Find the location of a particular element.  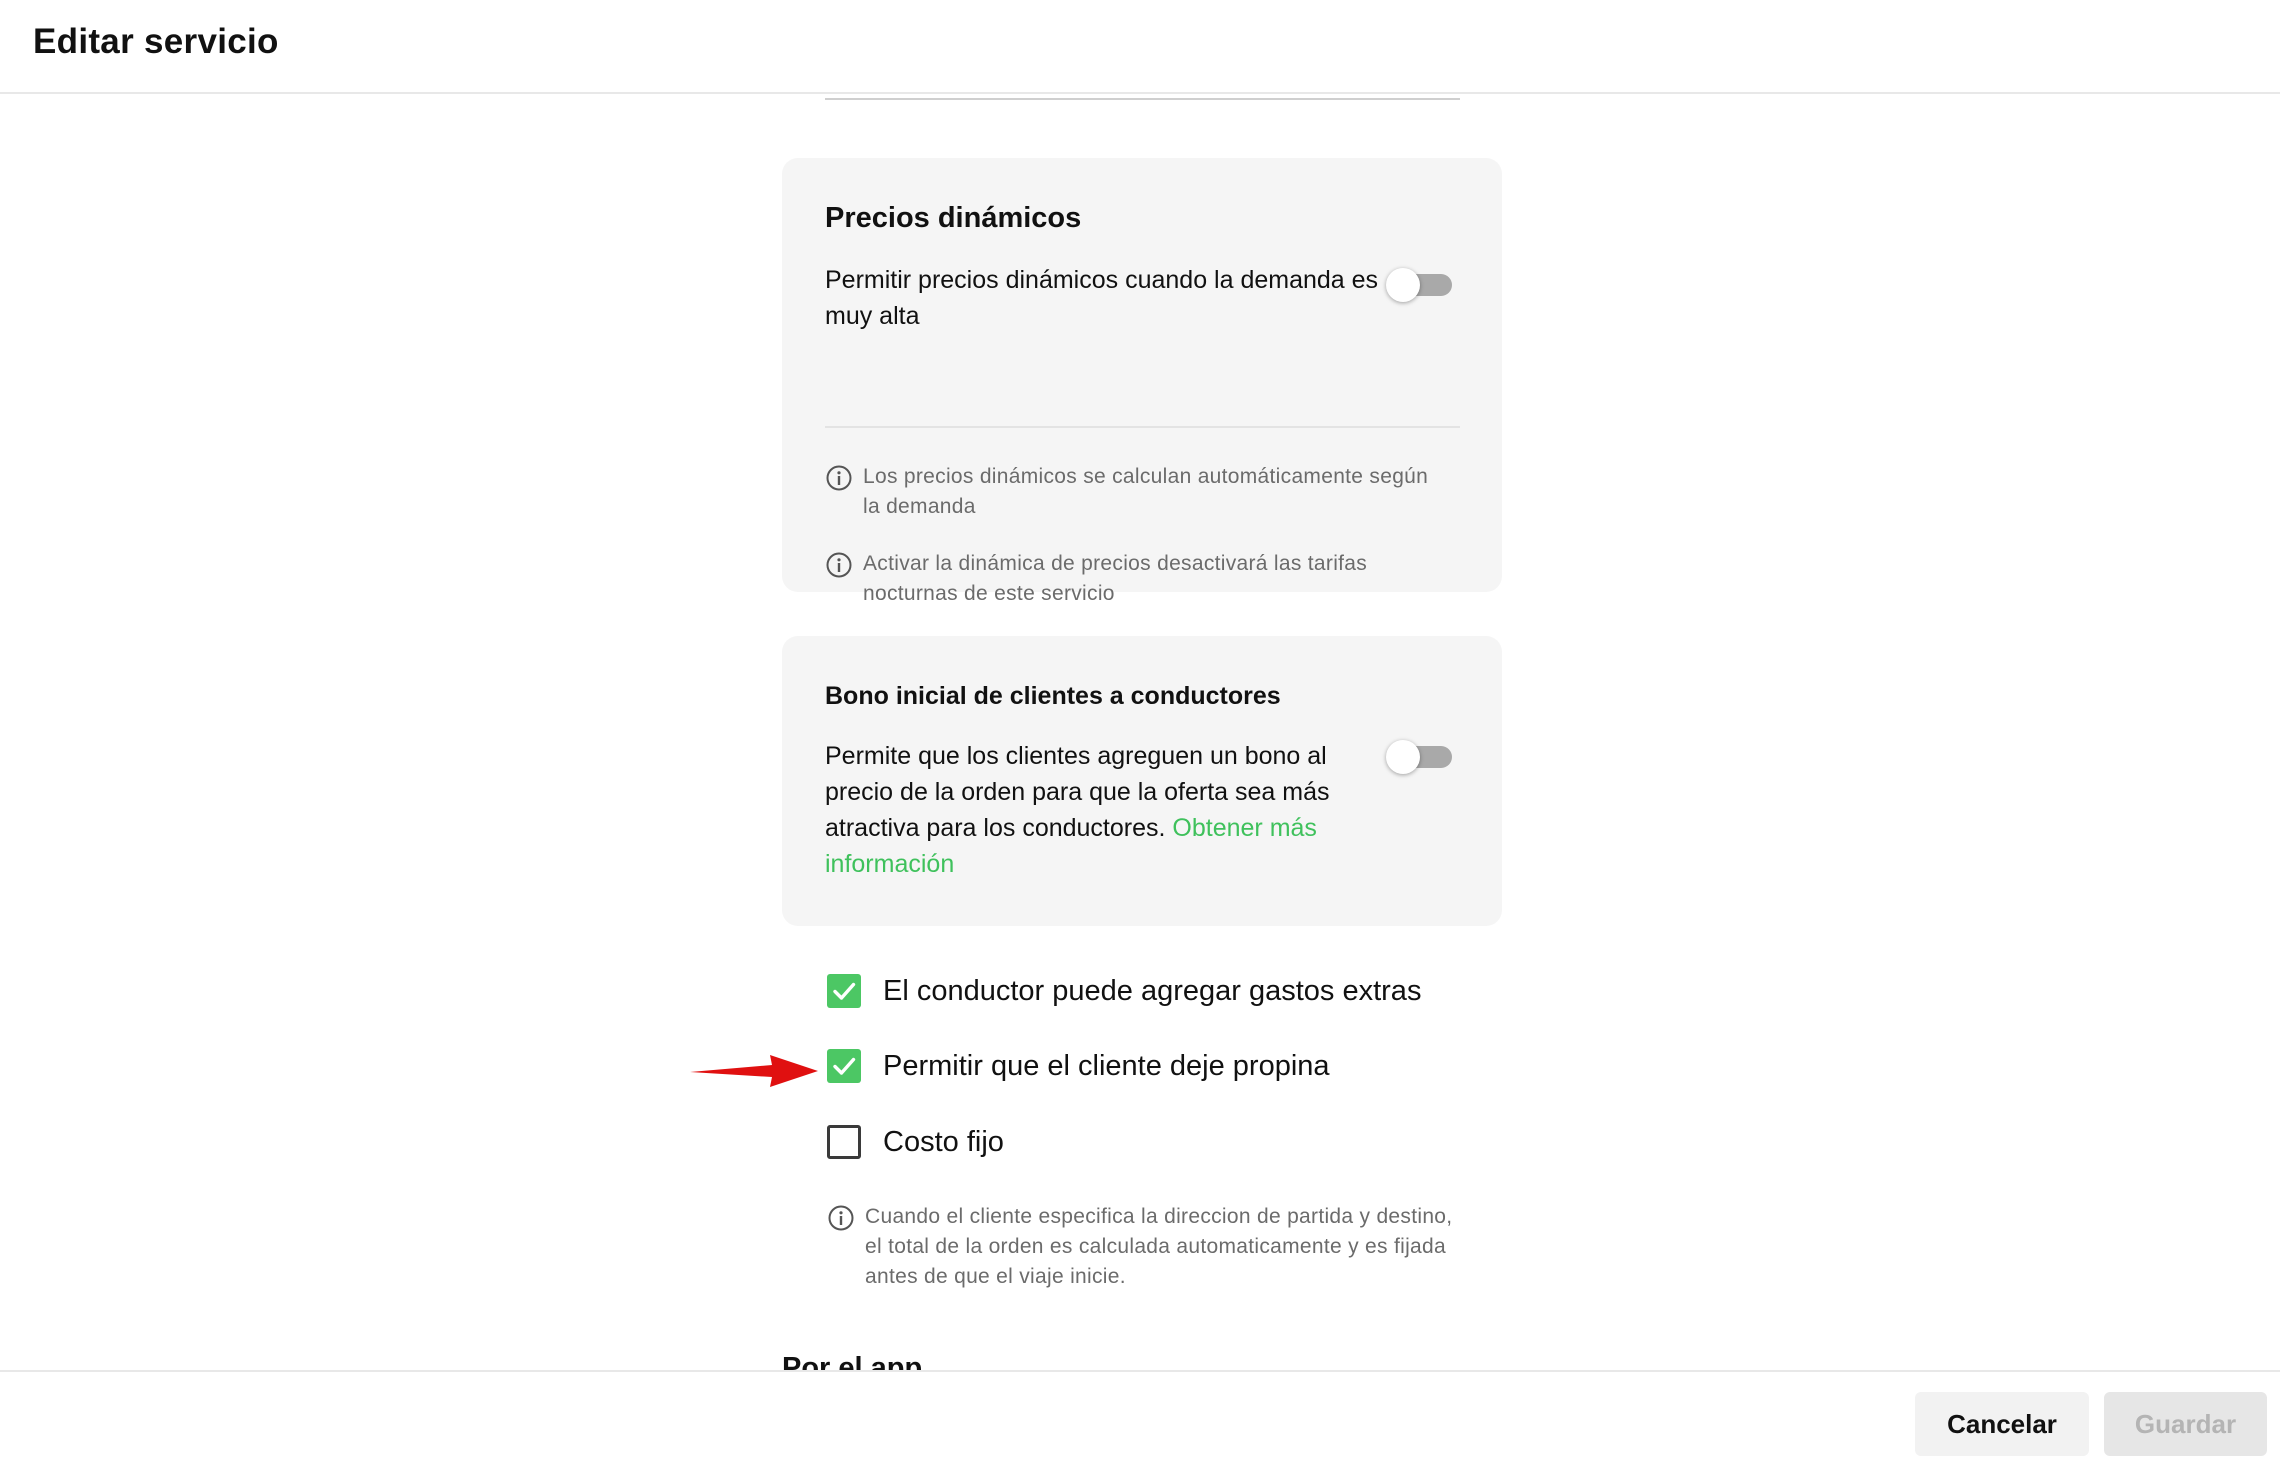

tip-option: Permitir que el cliente deje propina is located at coordinates (1078, 1066).